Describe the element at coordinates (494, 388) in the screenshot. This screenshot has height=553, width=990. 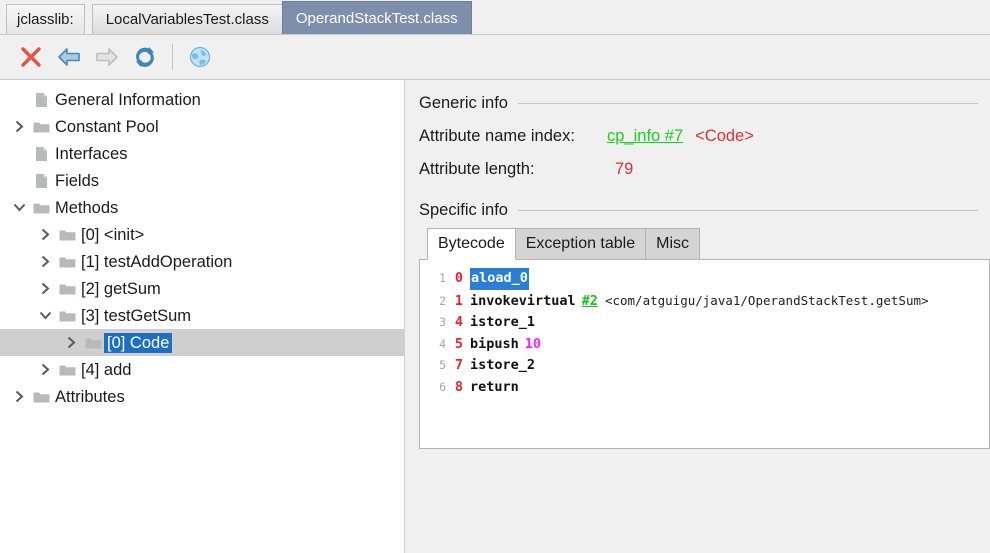
I see `bytecode-opcode: return` at that location.